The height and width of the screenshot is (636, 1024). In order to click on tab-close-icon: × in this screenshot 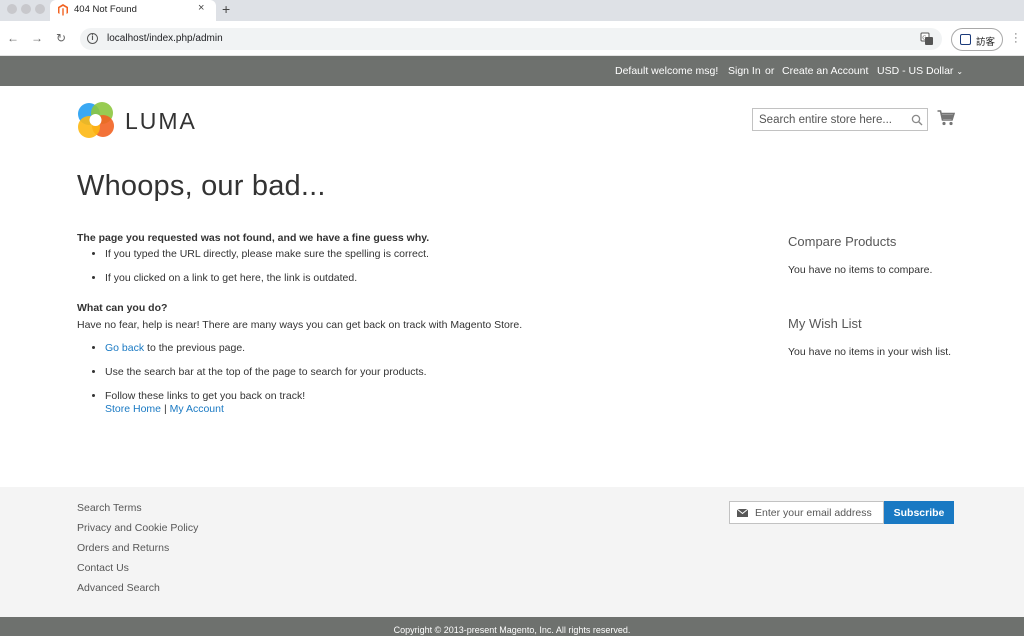, I will do `click(201, 8)`.